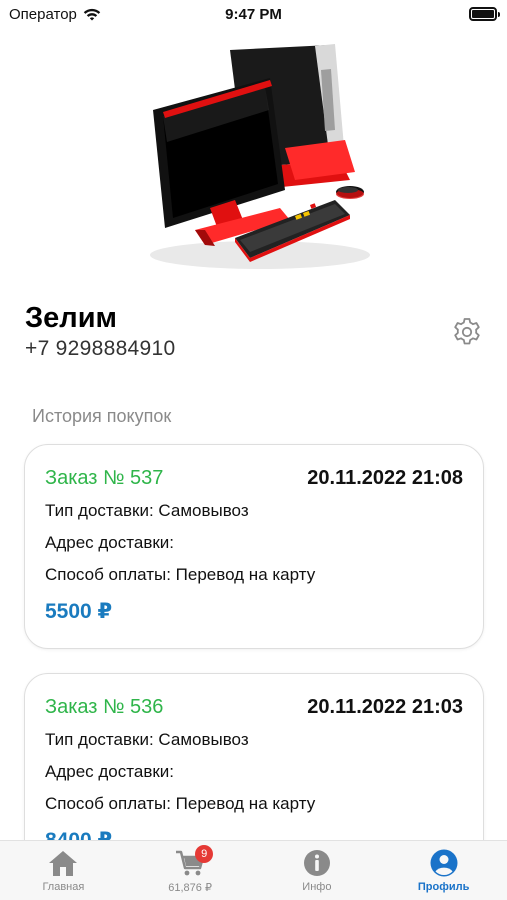  Describe the element at coordinates (385, 477) in the screenshot. I see `order-date: 20.11.2022 21:08` at that location.